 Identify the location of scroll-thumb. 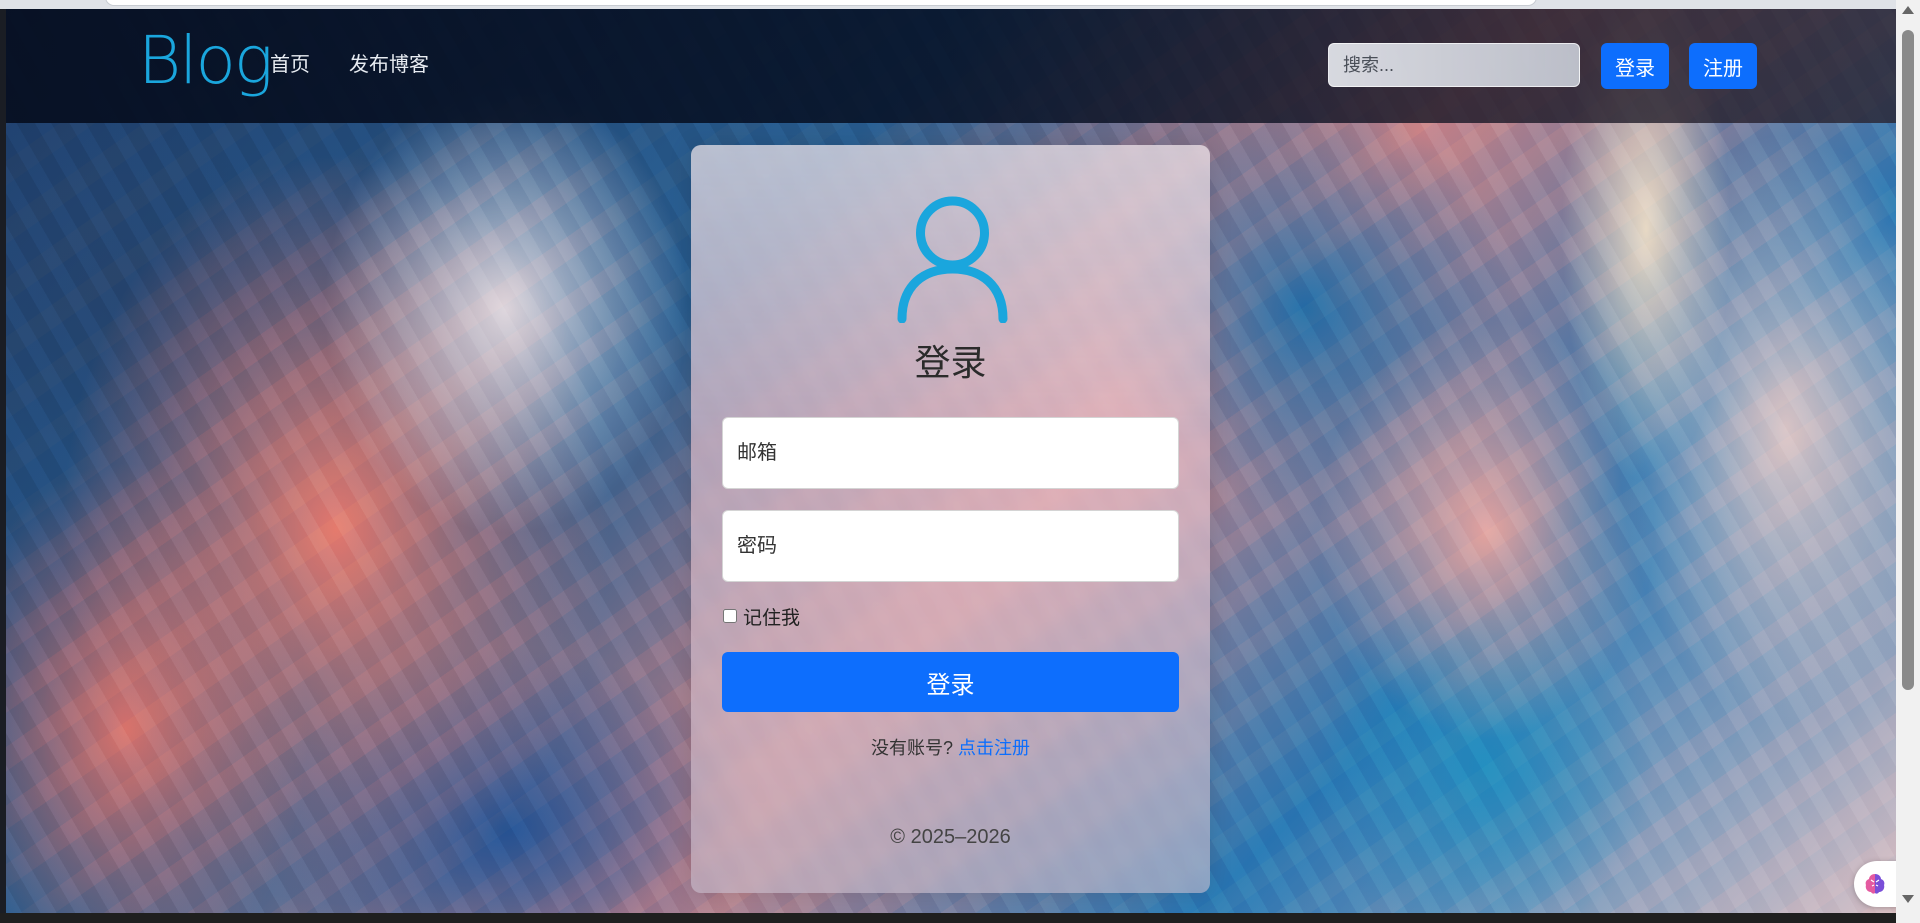
(1908, 360).